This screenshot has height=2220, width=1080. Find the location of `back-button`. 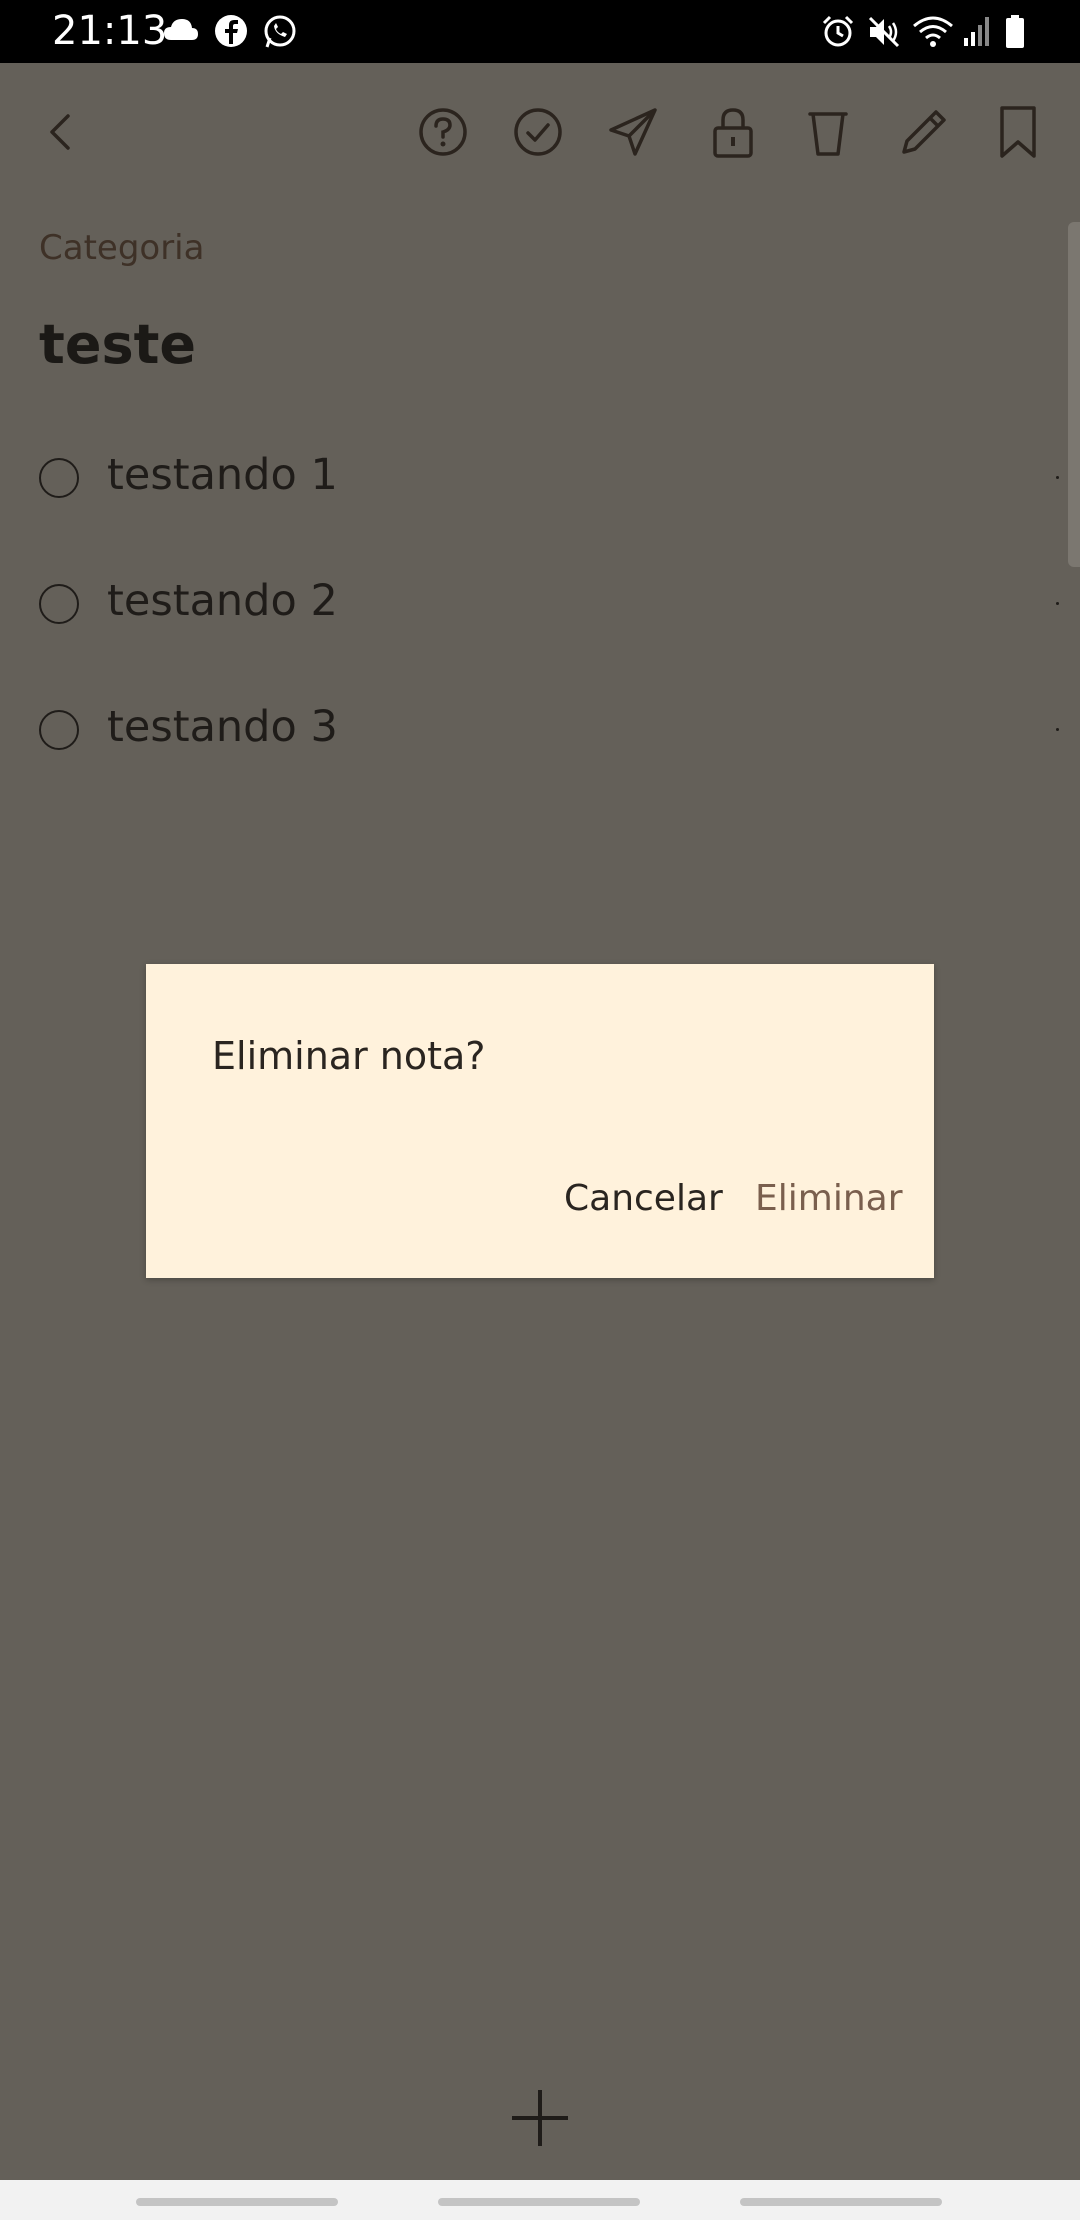

back-button is located at coordinates (841, 2202).